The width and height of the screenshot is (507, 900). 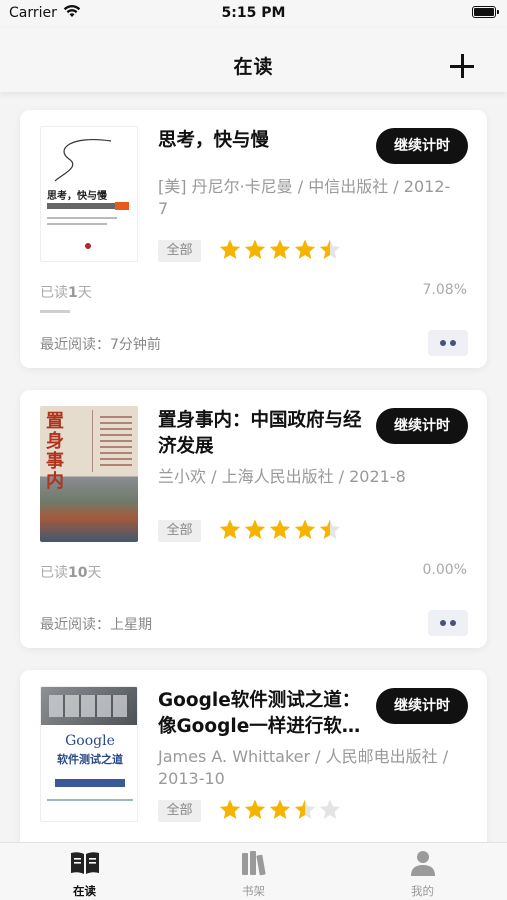 I want to click on add-book-button, so click(x=462, y=66).